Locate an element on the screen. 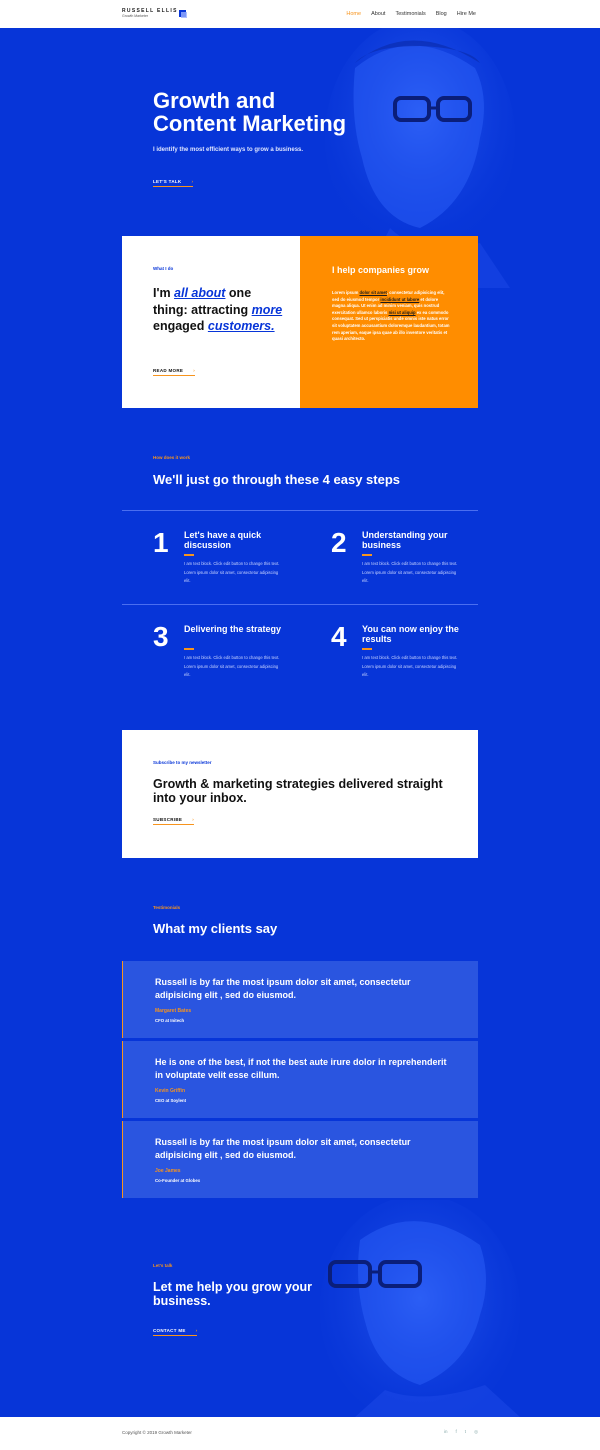 The image size is (600, 1450). title-emphasis: all about is located at coordinates (200, 293).